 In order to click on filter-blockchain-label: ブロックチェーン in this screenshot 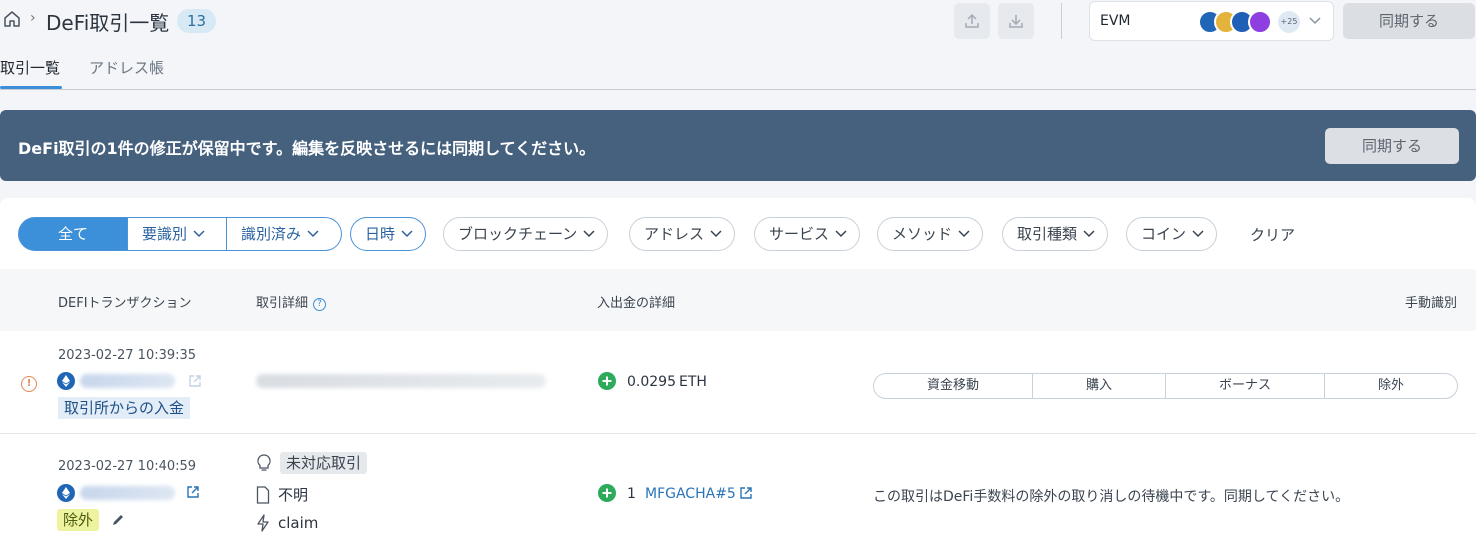, I will do `click(518, 234)`.